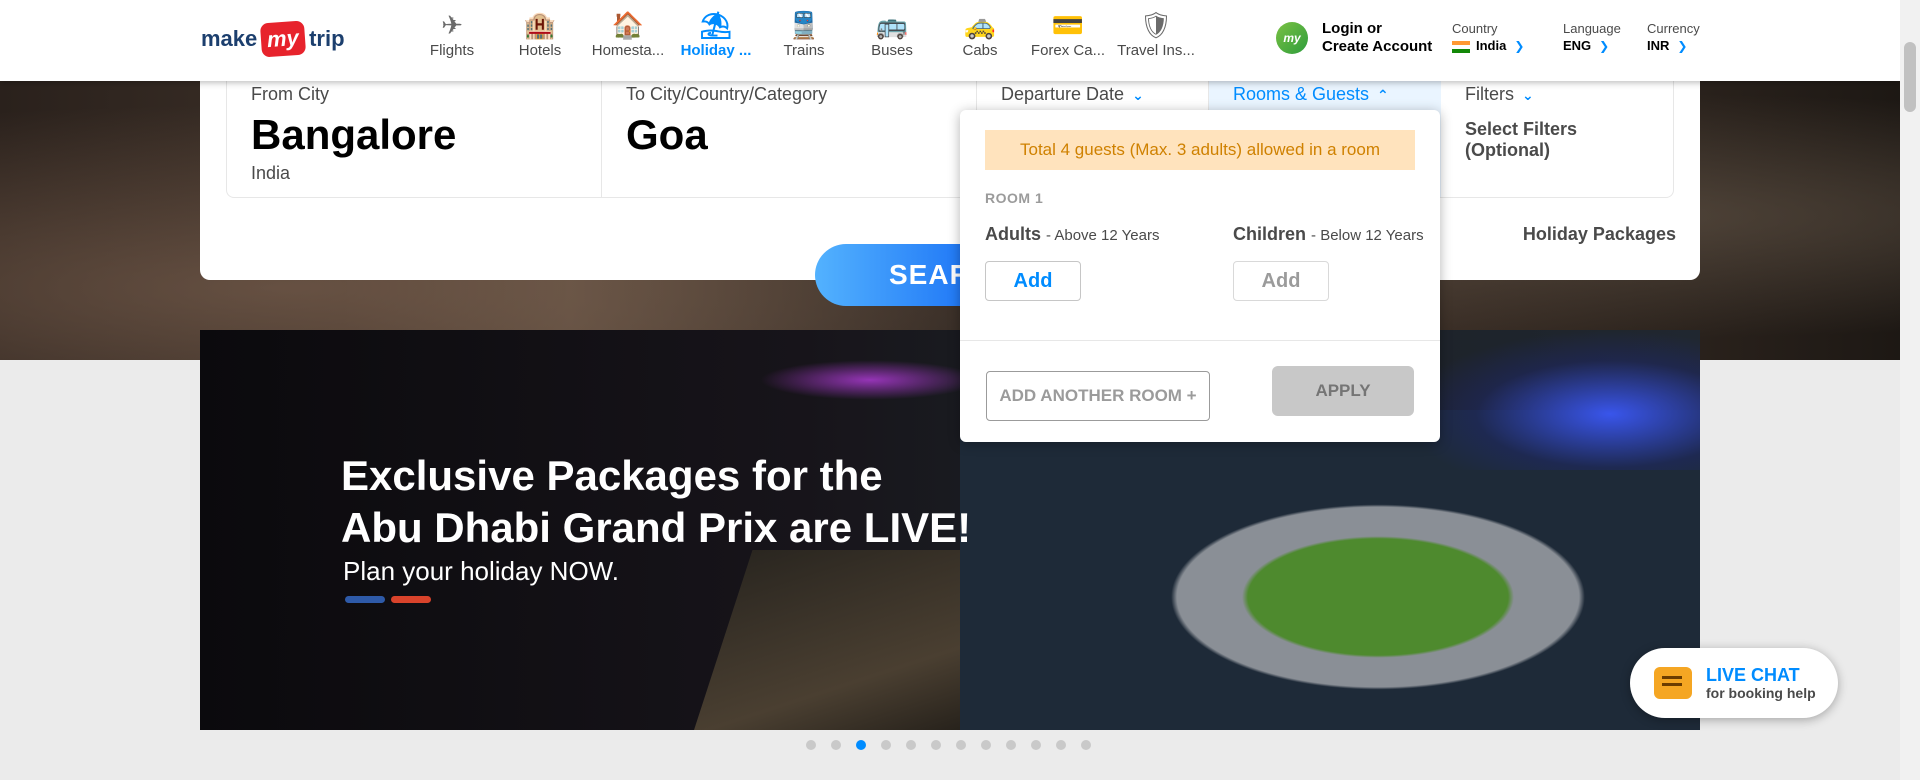  Describe the element at coordinates (628, 25) in the screenshot. I see `homestay-icon: 🏠` at that location.